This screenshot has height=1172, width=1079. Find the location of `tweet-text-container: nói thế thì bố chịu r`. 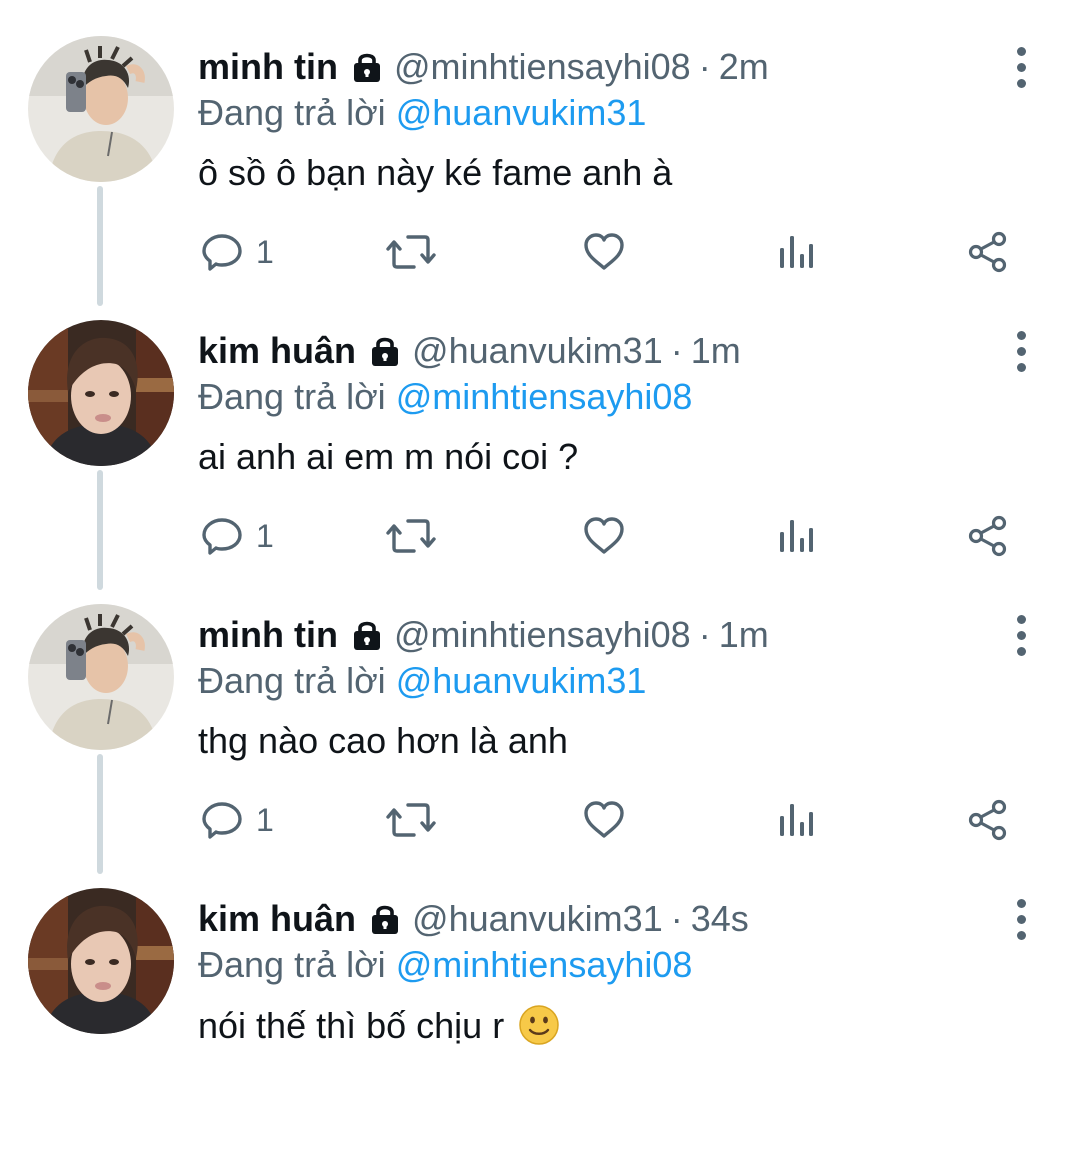

tweet-text-container: nói thế thì bố chịu r is located at coordinates (379, 1025).